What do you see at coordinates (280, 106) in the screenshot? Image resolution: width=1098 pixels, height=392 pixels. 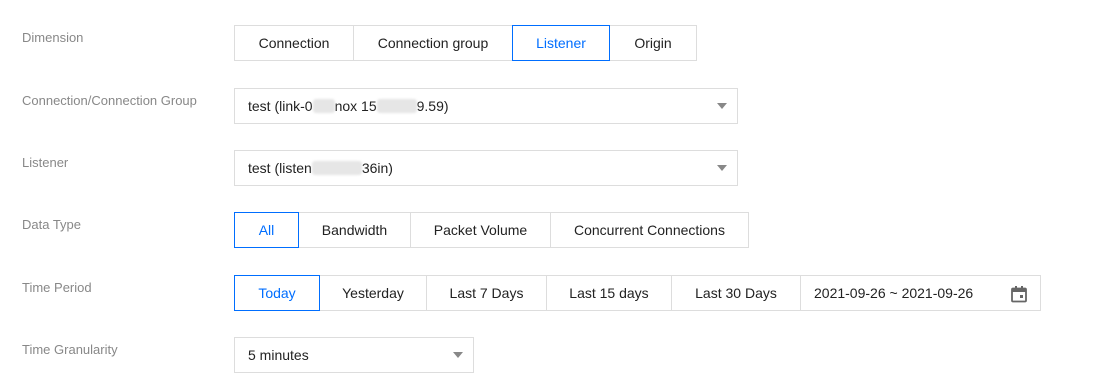 I see `connection-group-value-start: test (link-0` at bounding box center [280, 106].